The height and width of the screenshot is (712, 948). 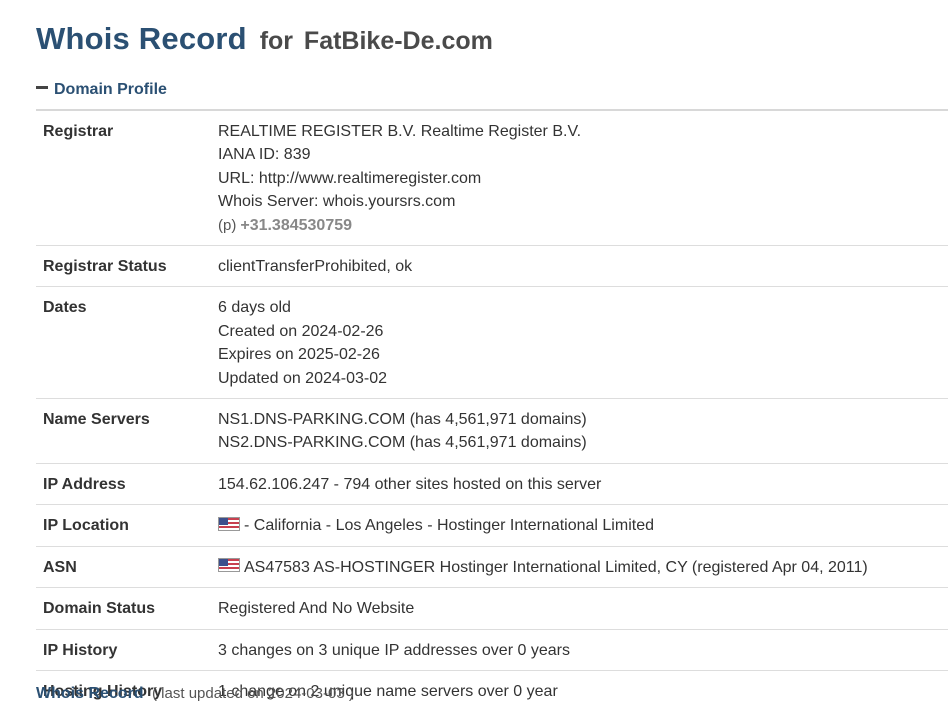 I want to click on row-value: clientTransferProhibited, ok, so click(x=315, y=267).